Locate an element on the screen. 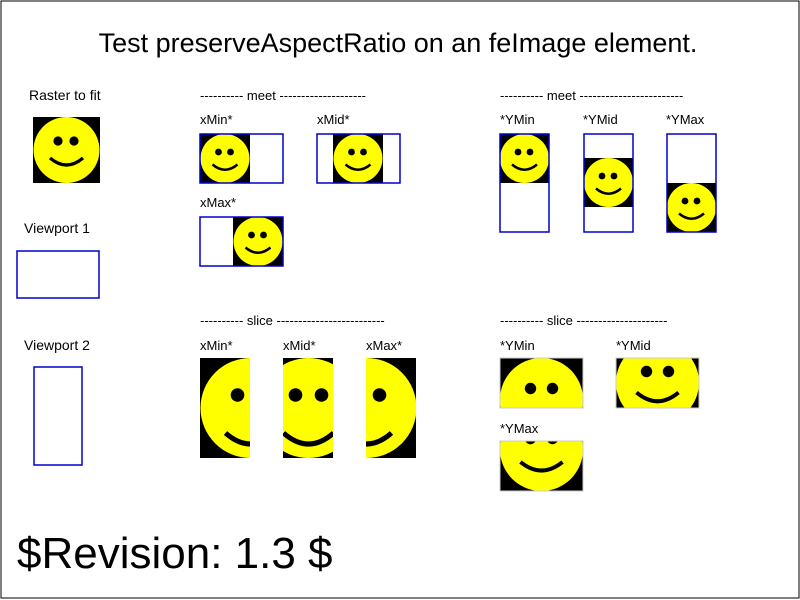  viewport2-box is located at coordinates (58, 416).